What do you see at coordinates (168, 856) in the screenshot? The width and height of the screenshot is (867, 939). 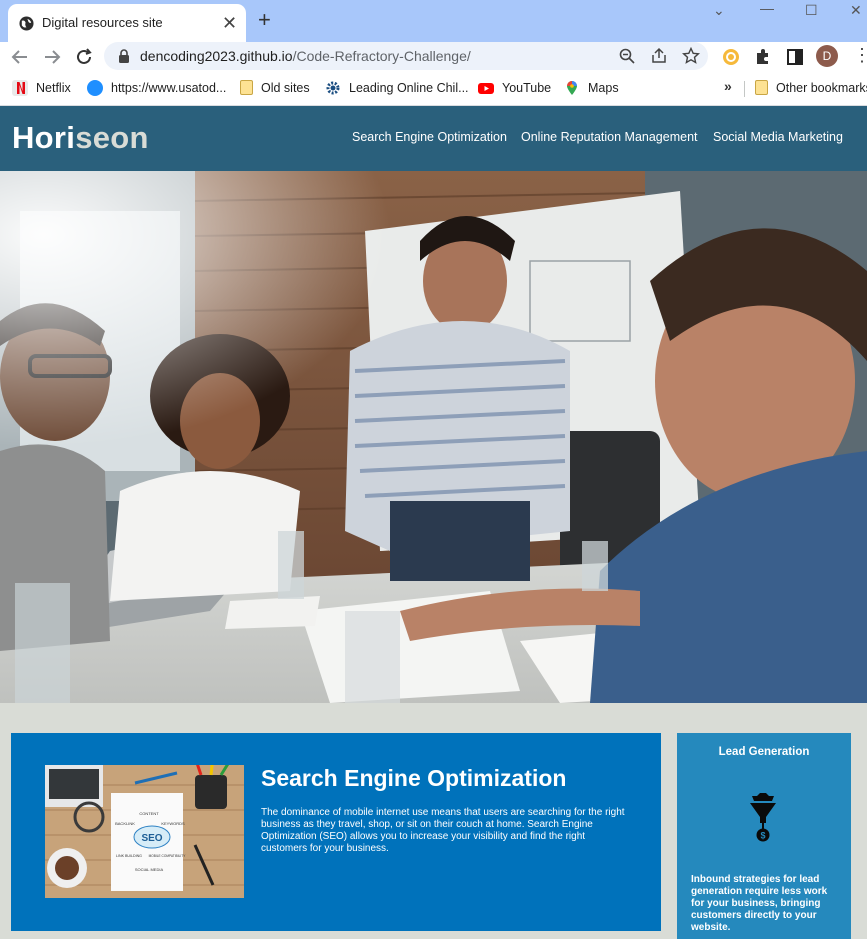 I see `seo-image-word: MOBILE COMPATIBILITY` at bounding box center [168, 856].